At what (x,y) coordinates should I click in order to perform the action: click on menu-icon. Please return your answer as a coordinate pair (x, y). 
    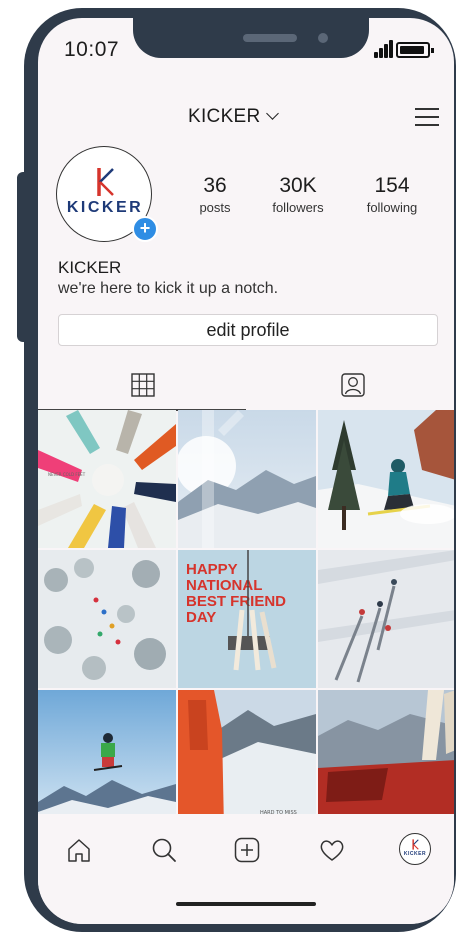
    Looking at the image, I should click on (427, 116).